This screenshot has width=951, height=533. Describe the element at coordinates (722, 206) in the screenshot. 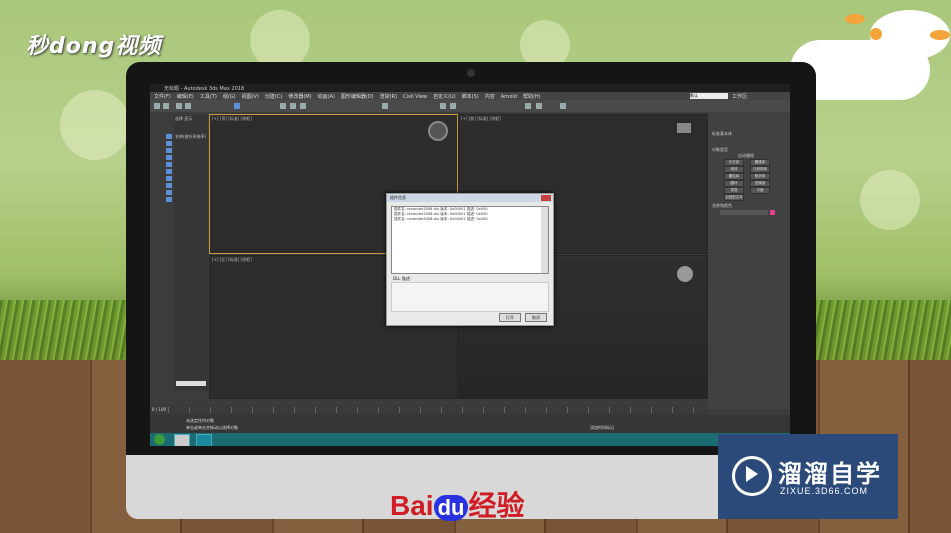

I see `section-name-color: 名称和颜色` at that location.